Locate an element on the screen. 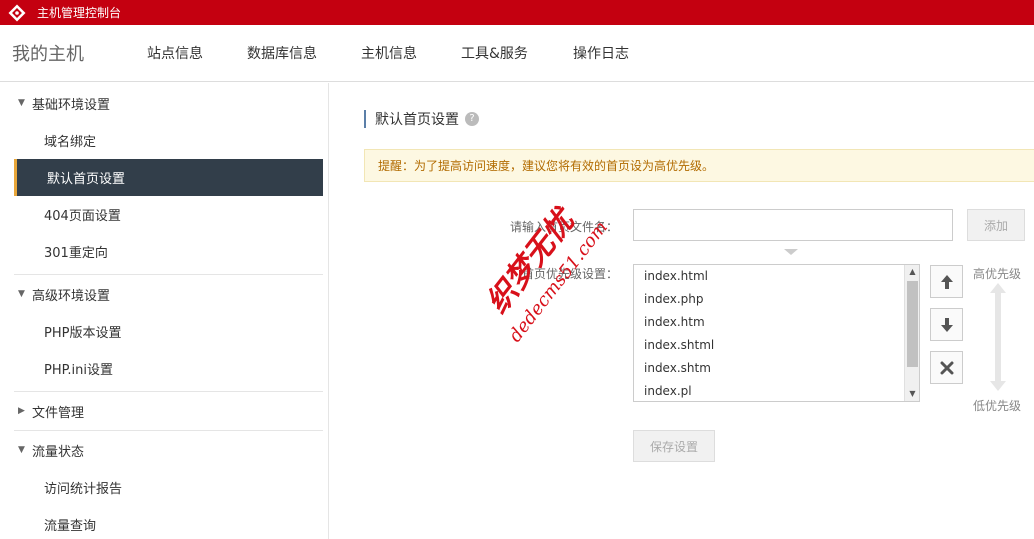  caret-down-icon is located at coordinates (791, 252).